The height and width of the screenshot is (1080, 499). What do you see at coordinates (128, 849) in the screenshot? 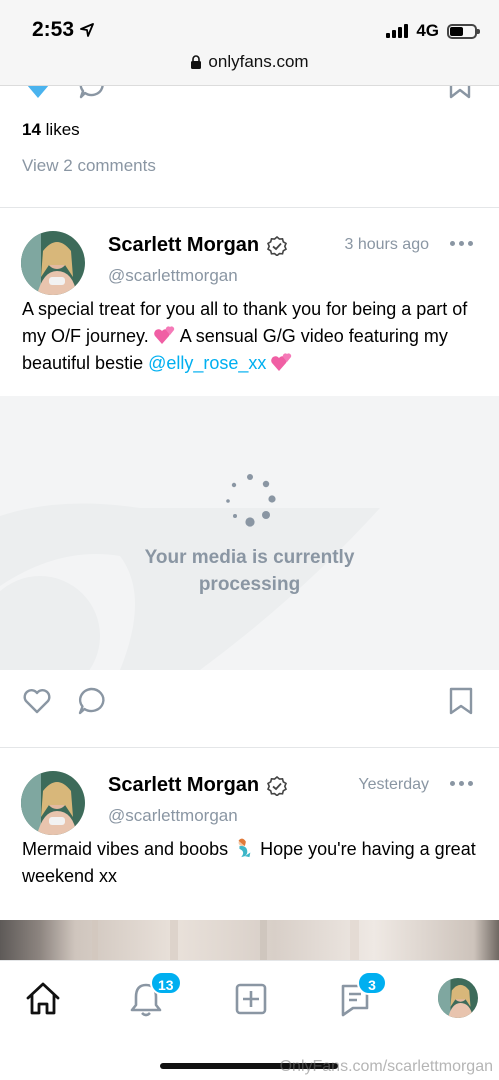
I see `post-text-part: Mermaid vibes and boobs` at bounding box center [128, 849].